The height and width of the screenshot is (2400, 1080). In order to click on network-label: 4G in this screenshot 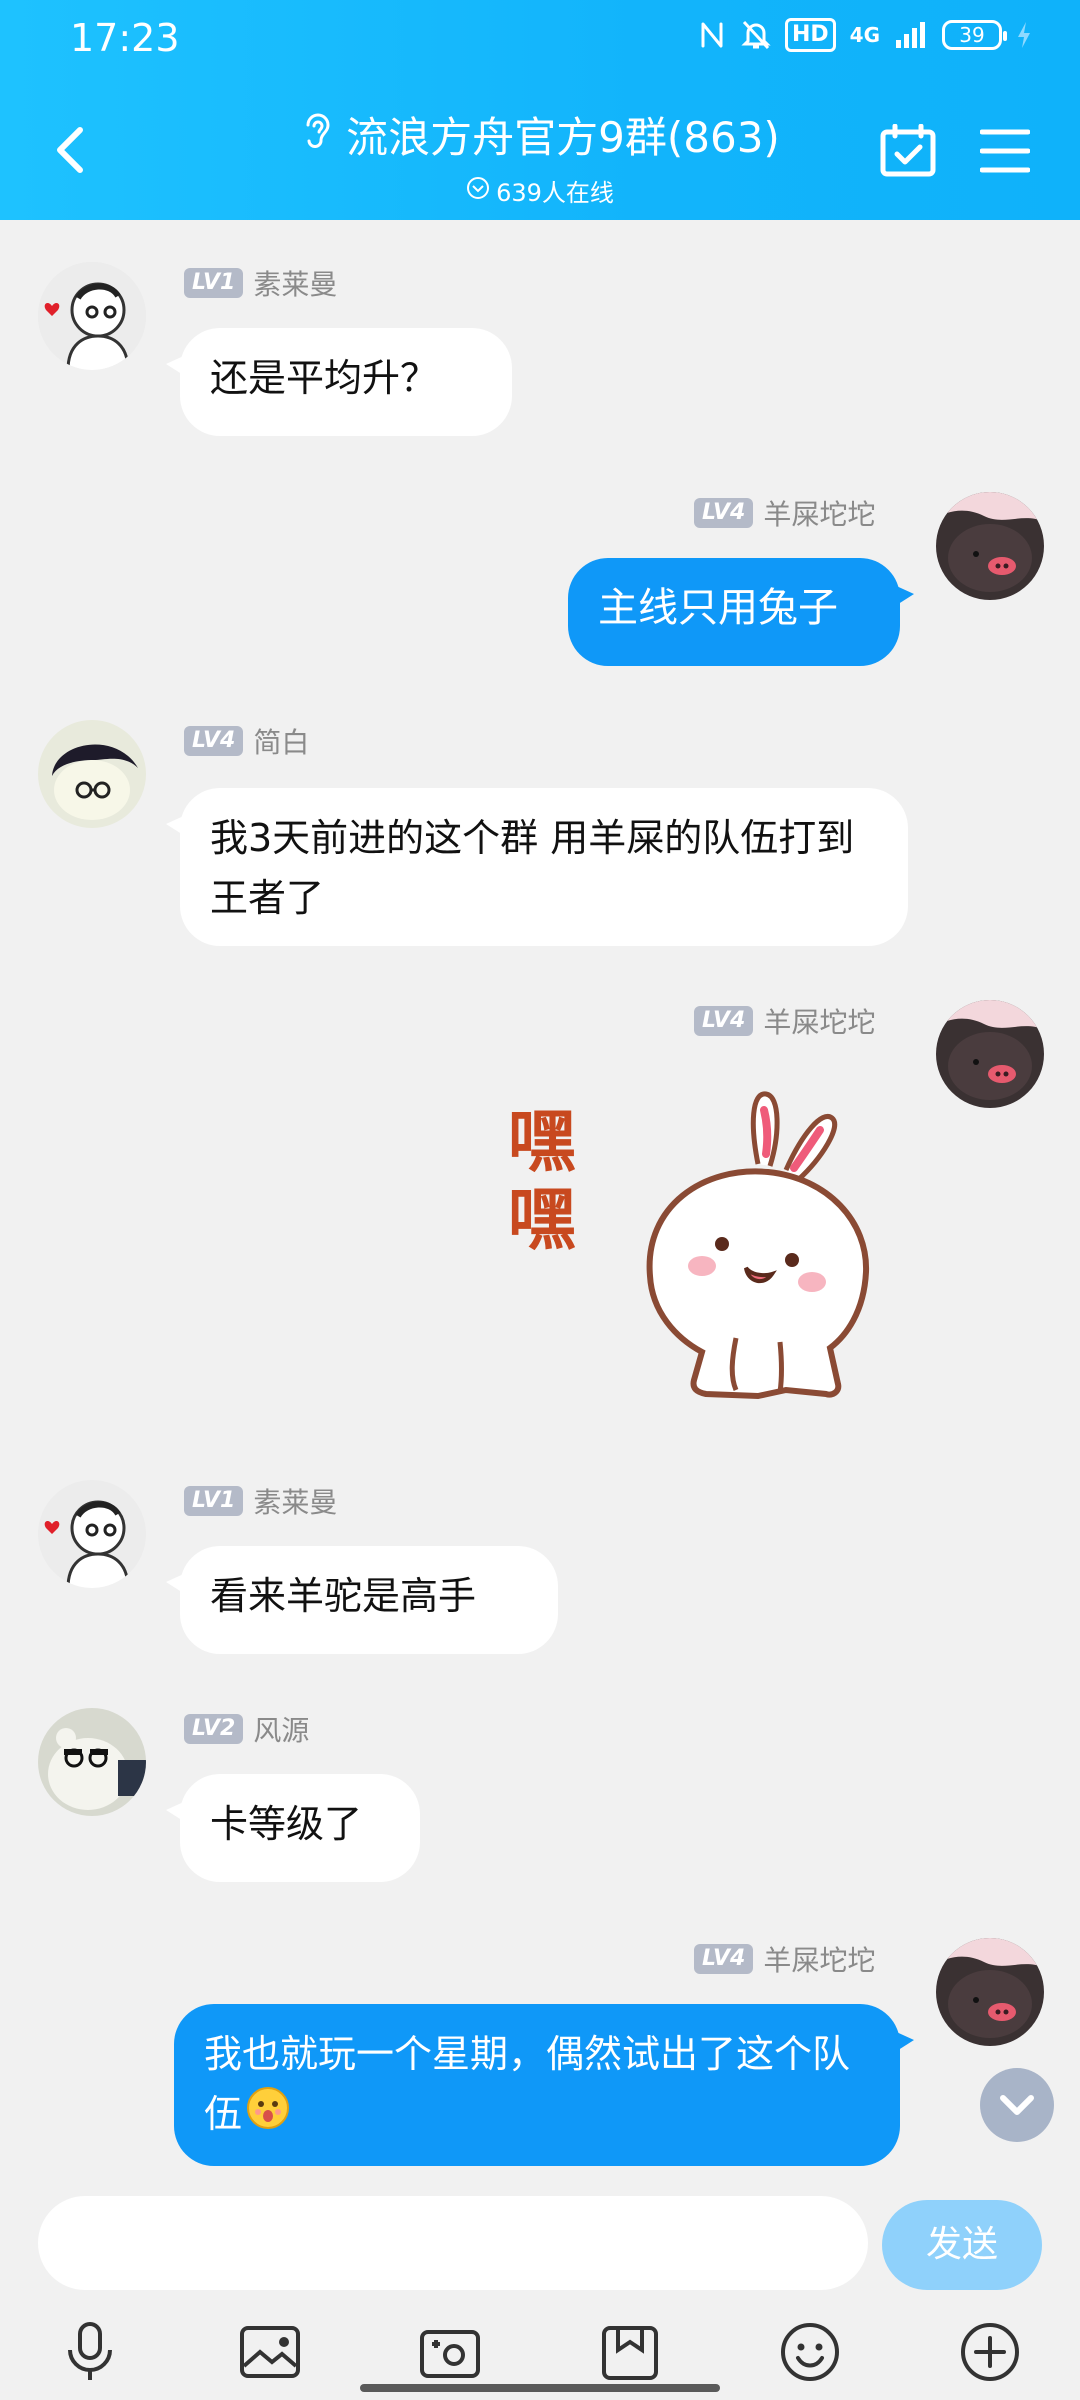, I will do `click(864, 35)`.